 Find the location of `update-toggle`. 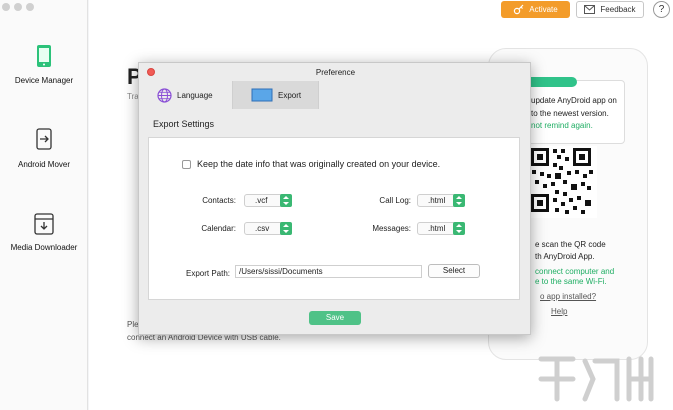

update-toggle is located at coordinates (551, 82).